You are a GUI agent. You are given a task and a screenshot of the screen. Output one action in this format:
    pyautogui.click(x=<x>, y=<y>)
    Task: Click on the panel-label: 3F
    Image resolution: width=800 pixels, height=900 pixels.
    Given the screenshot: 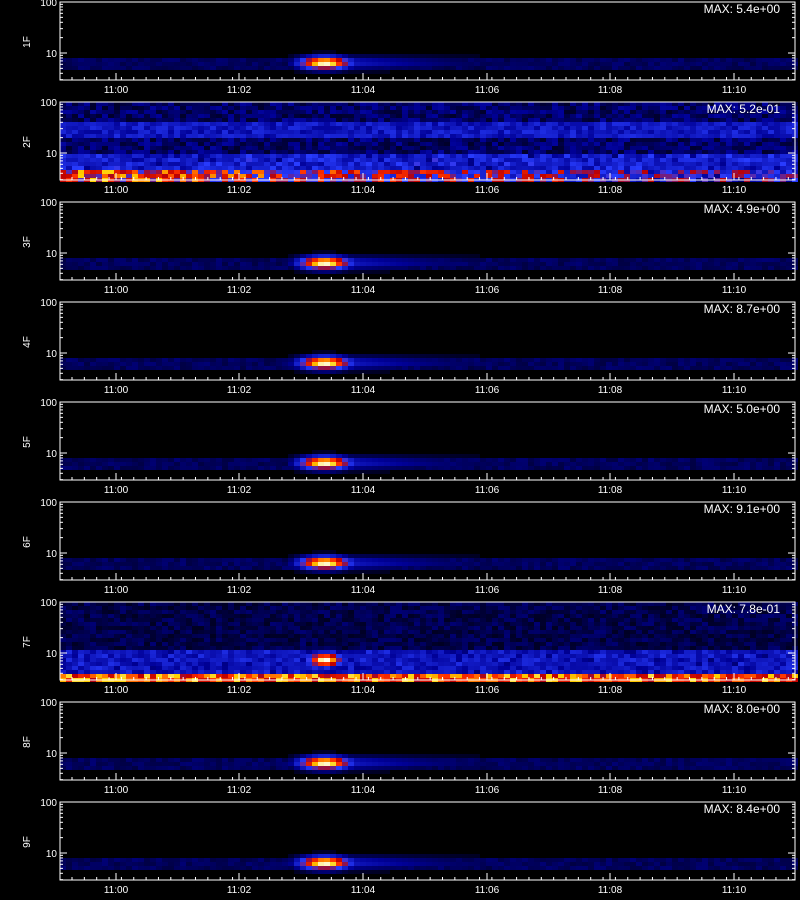 What is the action you would take?
    pyautogui.click(x=27, y=242)
    